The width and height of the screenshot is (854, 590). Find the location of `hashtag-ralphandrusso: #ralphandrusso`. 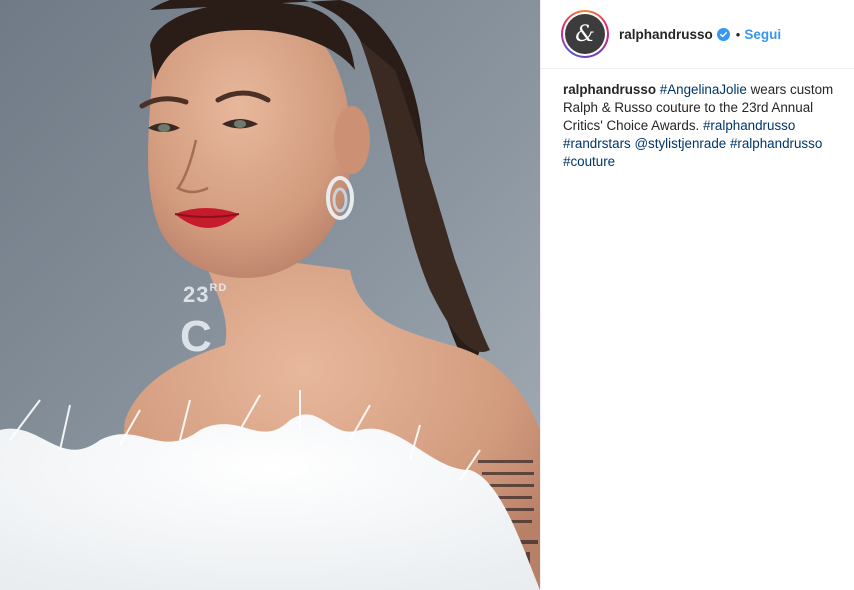

hashtag-ralphandrusso: #ralphandrusso is located at coordinates (749, 125).